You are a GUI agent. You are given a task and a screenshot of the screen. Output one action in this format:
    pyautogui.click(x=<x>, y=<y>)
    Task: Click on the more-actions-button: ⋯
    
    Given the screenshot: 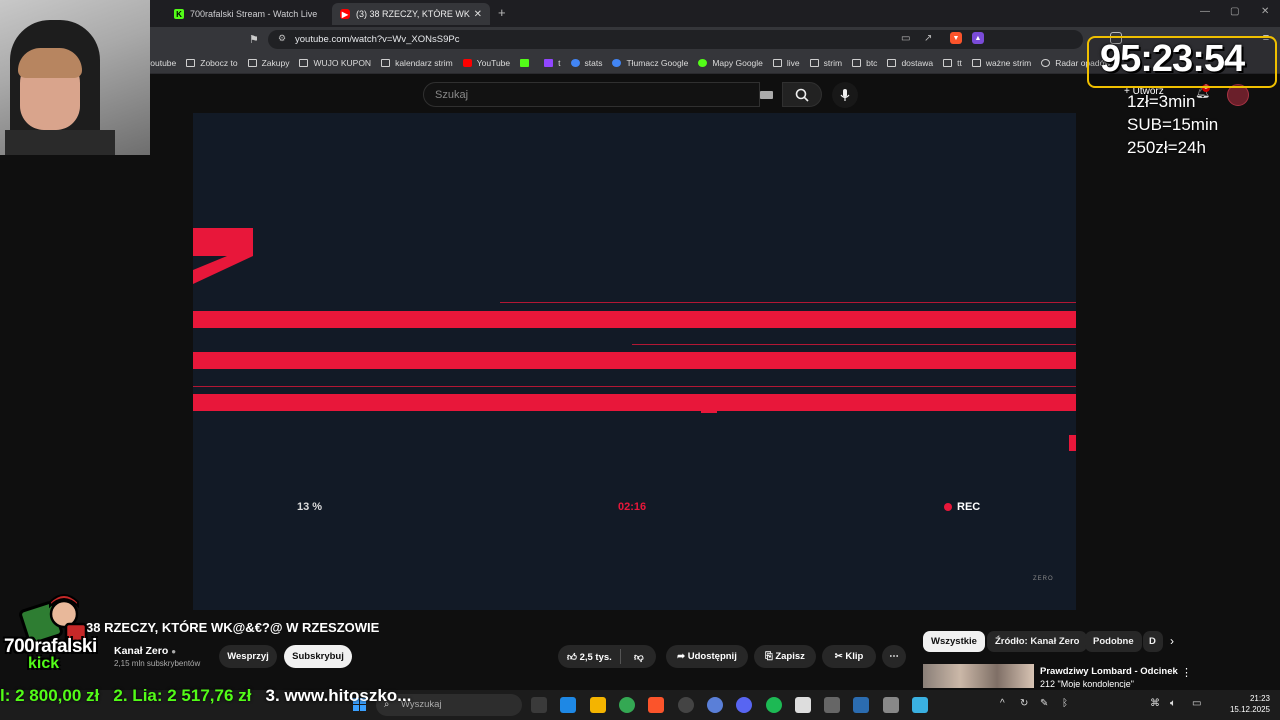 What is the action you would take?
    pyautogui.click(x=894, y=656)
    